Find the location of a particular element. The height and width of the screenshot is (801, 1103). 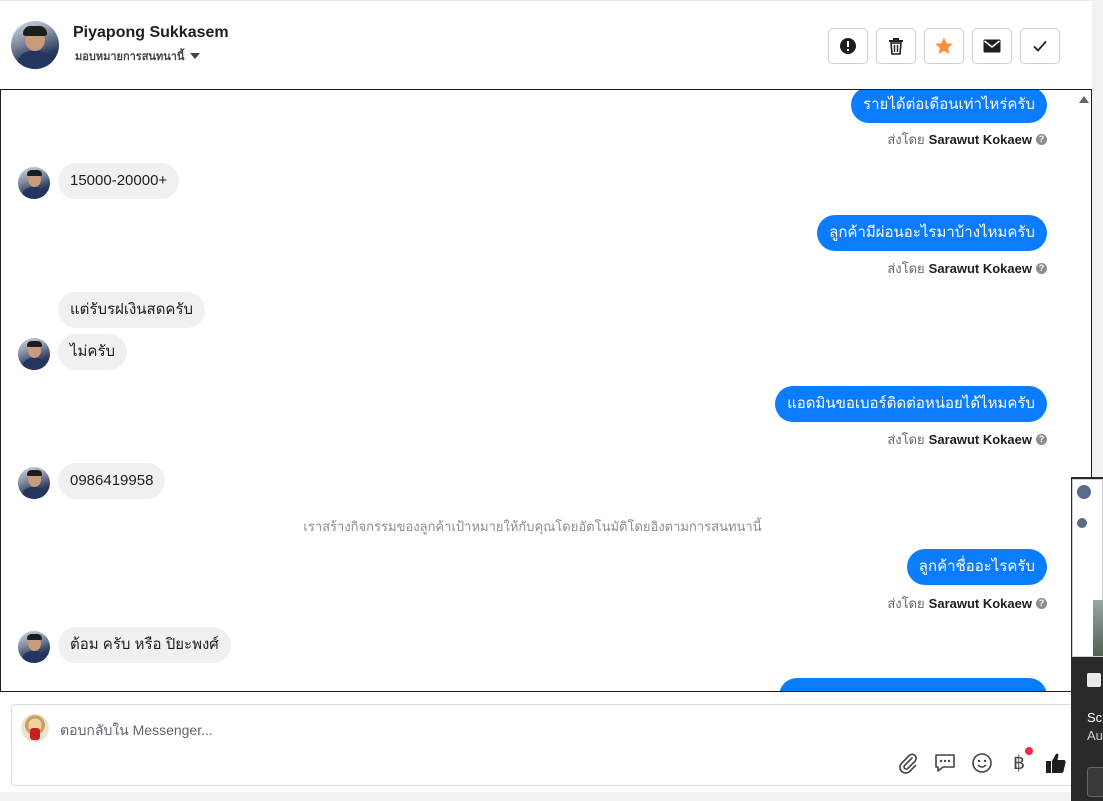

conversation-header: Piyapong Sukkasem มอบหมายการสนทนานี้ is located at coordinates (546, 45).